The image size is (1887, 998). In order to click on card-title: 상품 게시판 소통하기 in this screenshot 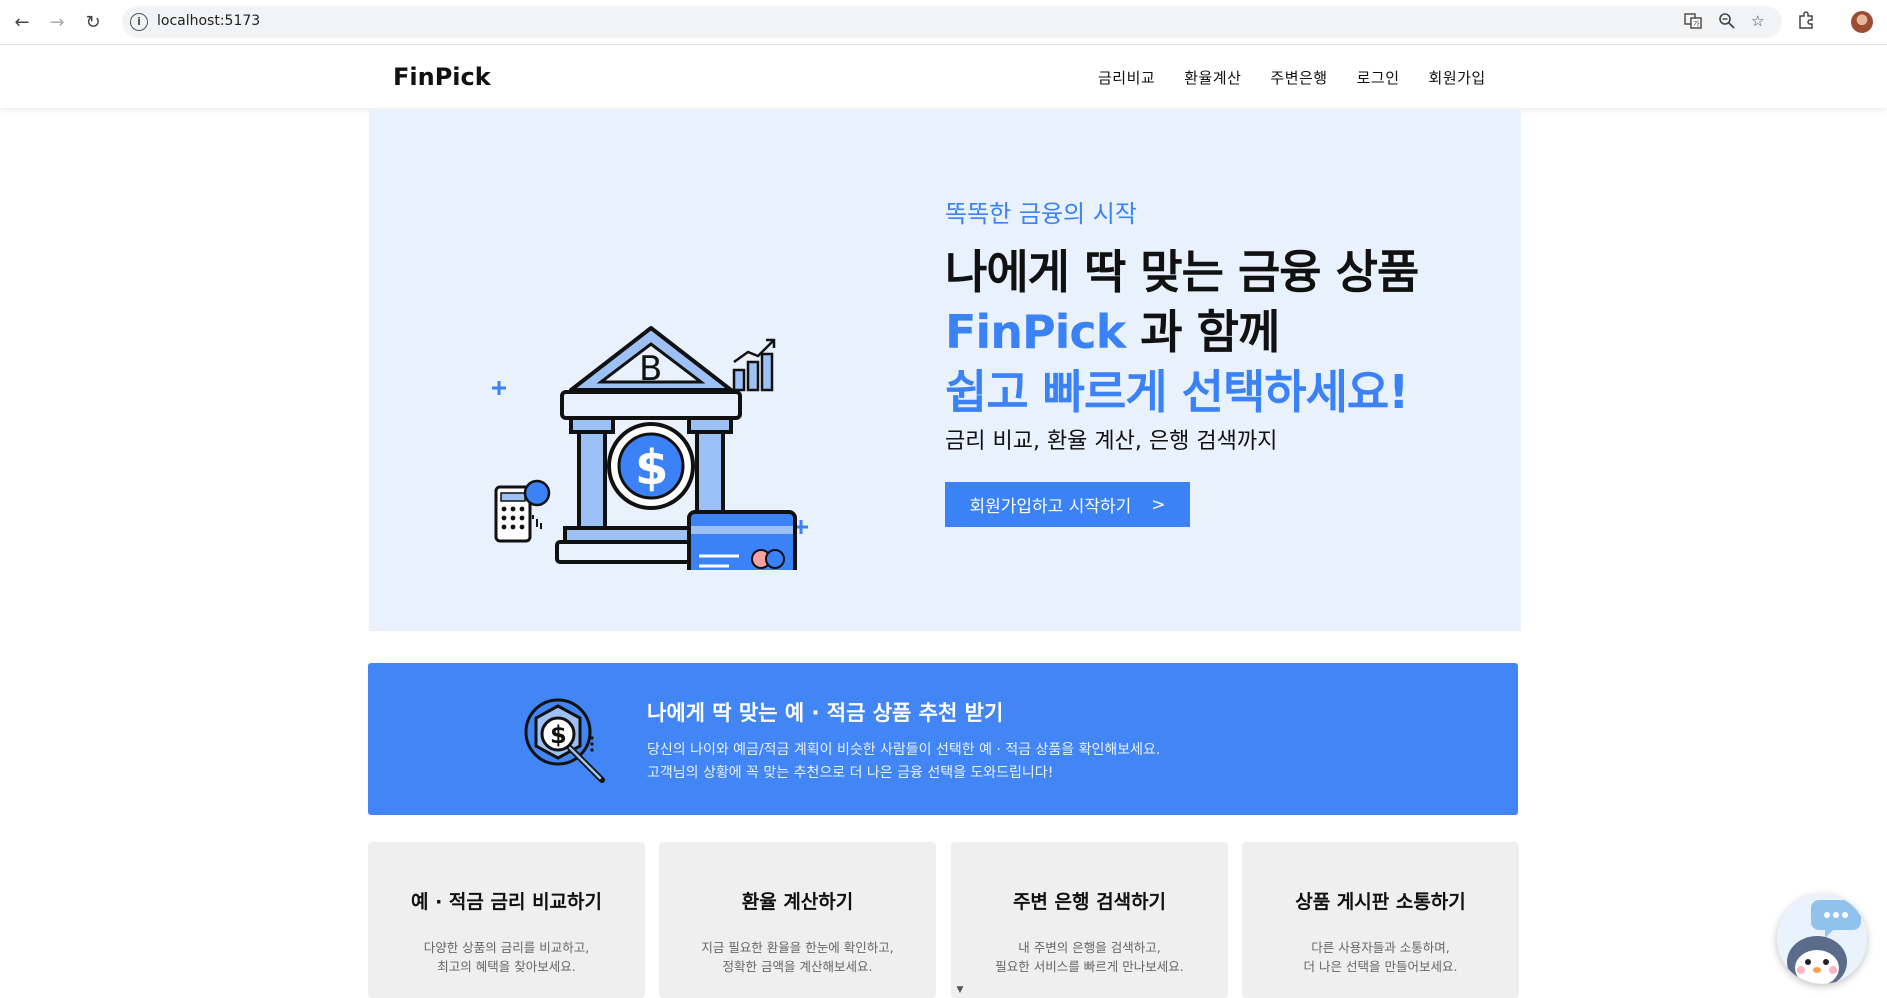, I will do `click(1380, 902)`.